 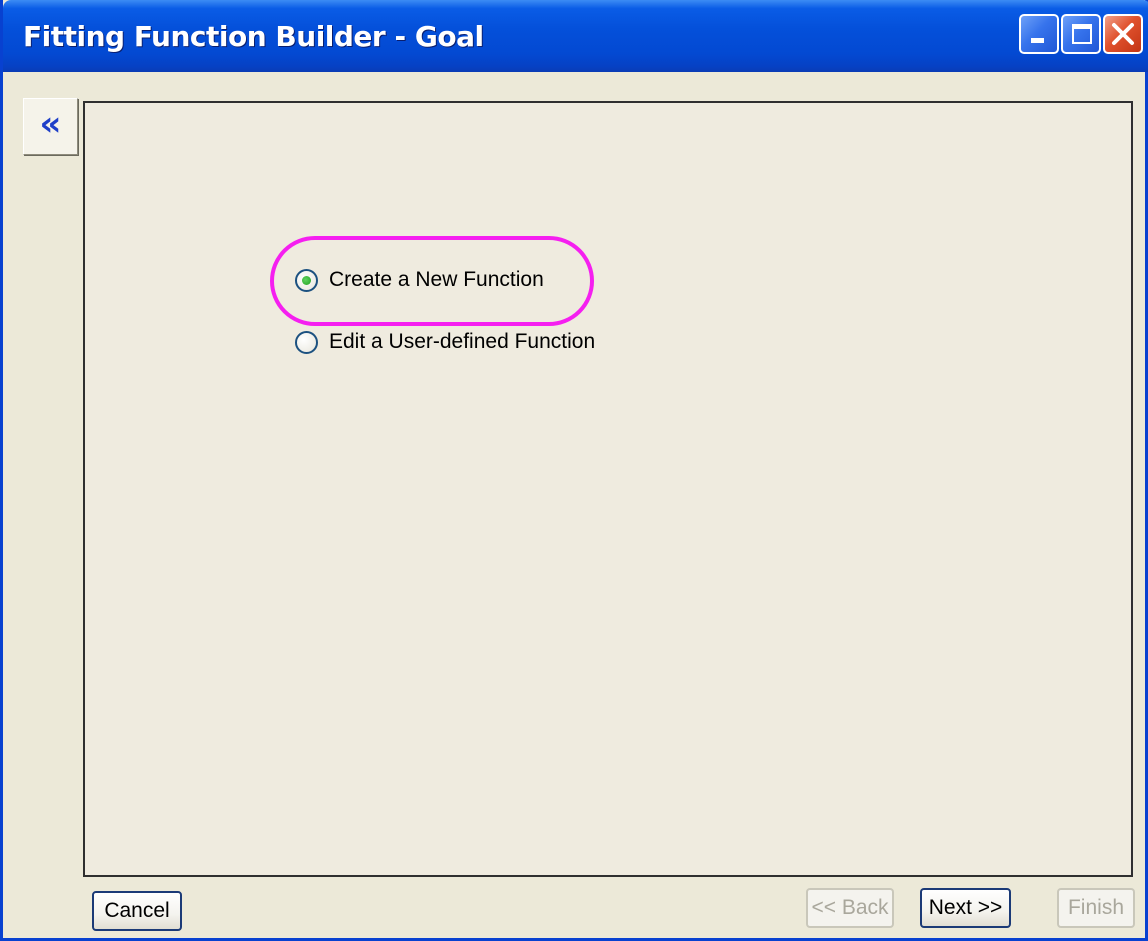 What do you see at coordinates (436, 279) in the screenshot?
I see `option-label: Create a New Function` at bounding box center [436, 279].